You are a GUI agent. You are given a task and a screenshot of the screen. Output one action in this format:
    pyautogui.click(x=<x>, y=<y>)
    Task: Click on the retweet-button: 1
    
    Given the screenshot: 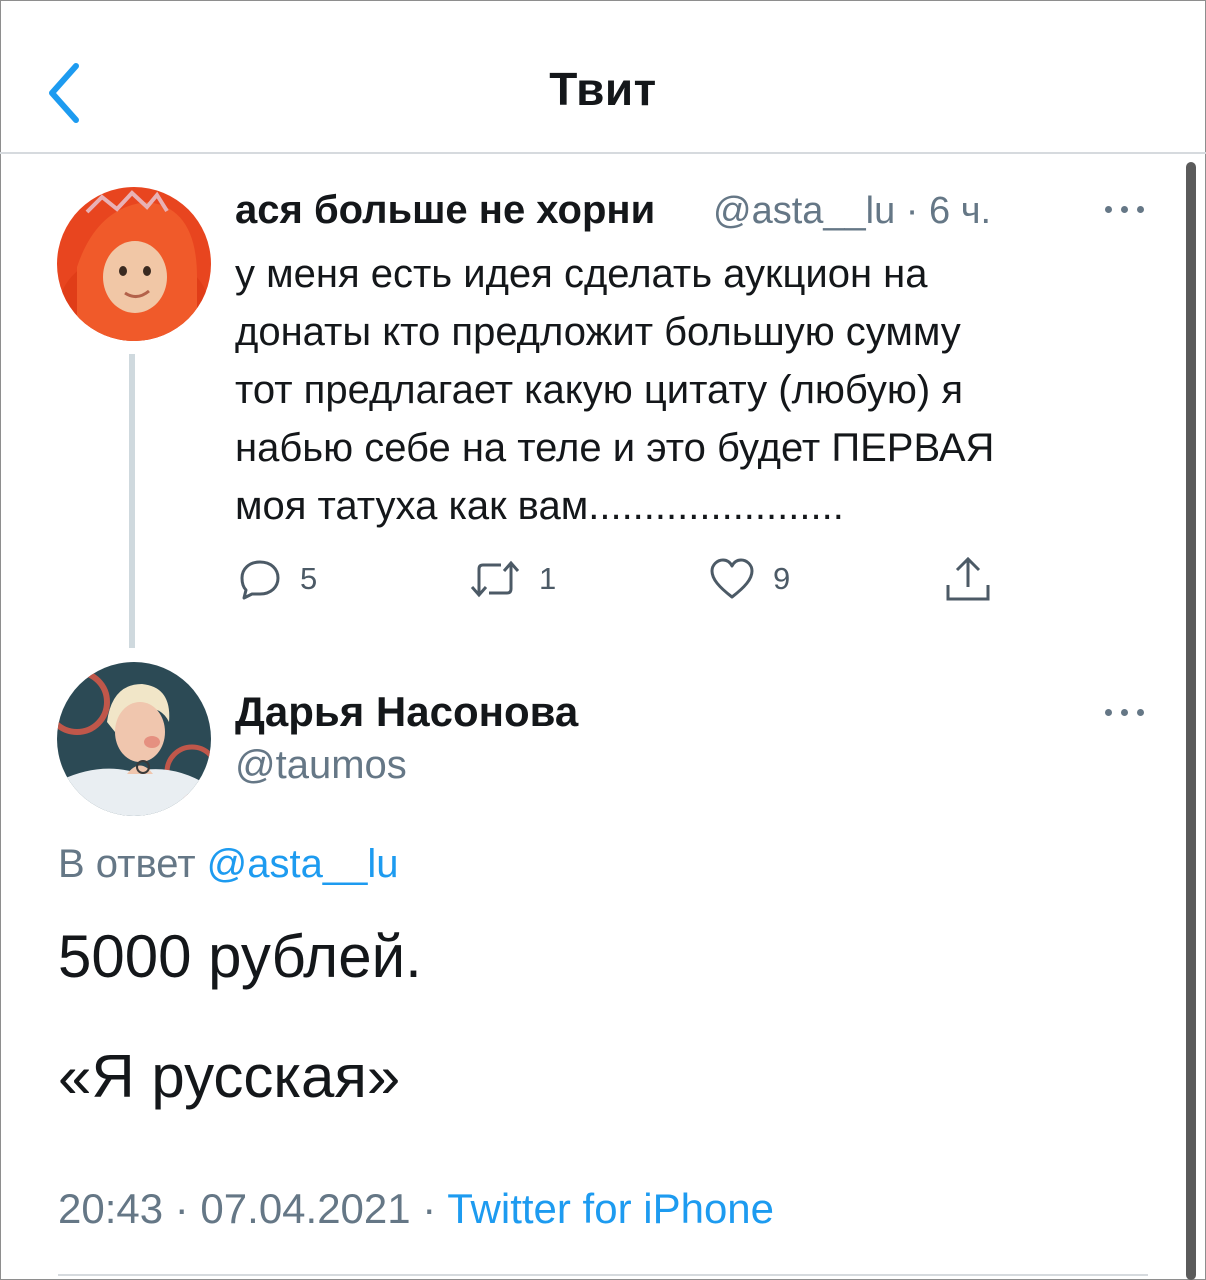 What is the action you would take?
    pyautogui.click(x=512, y=579)
    